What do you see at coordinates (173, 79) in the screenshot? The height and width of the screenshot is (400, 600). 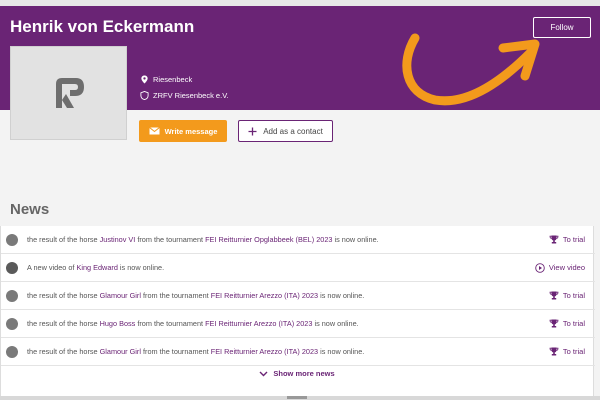 I see `location-text: Riesenbeck` at bounding box center [173, 79].